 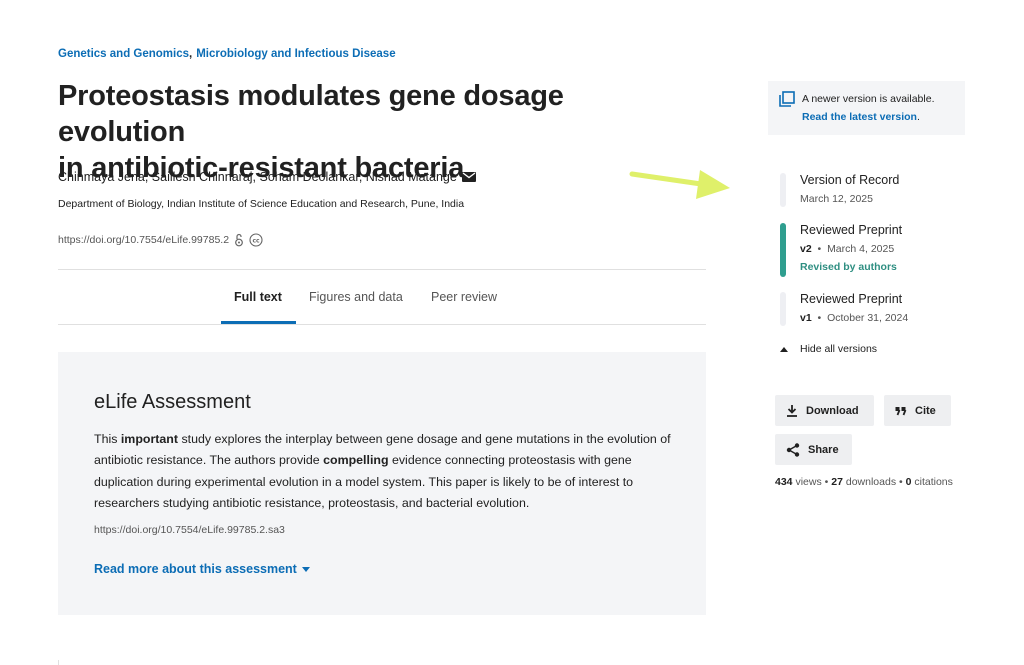 What do you see at coordinates (901, 410) in the screenshot?
I see `quote-icon` at bounding box center [901, 410].